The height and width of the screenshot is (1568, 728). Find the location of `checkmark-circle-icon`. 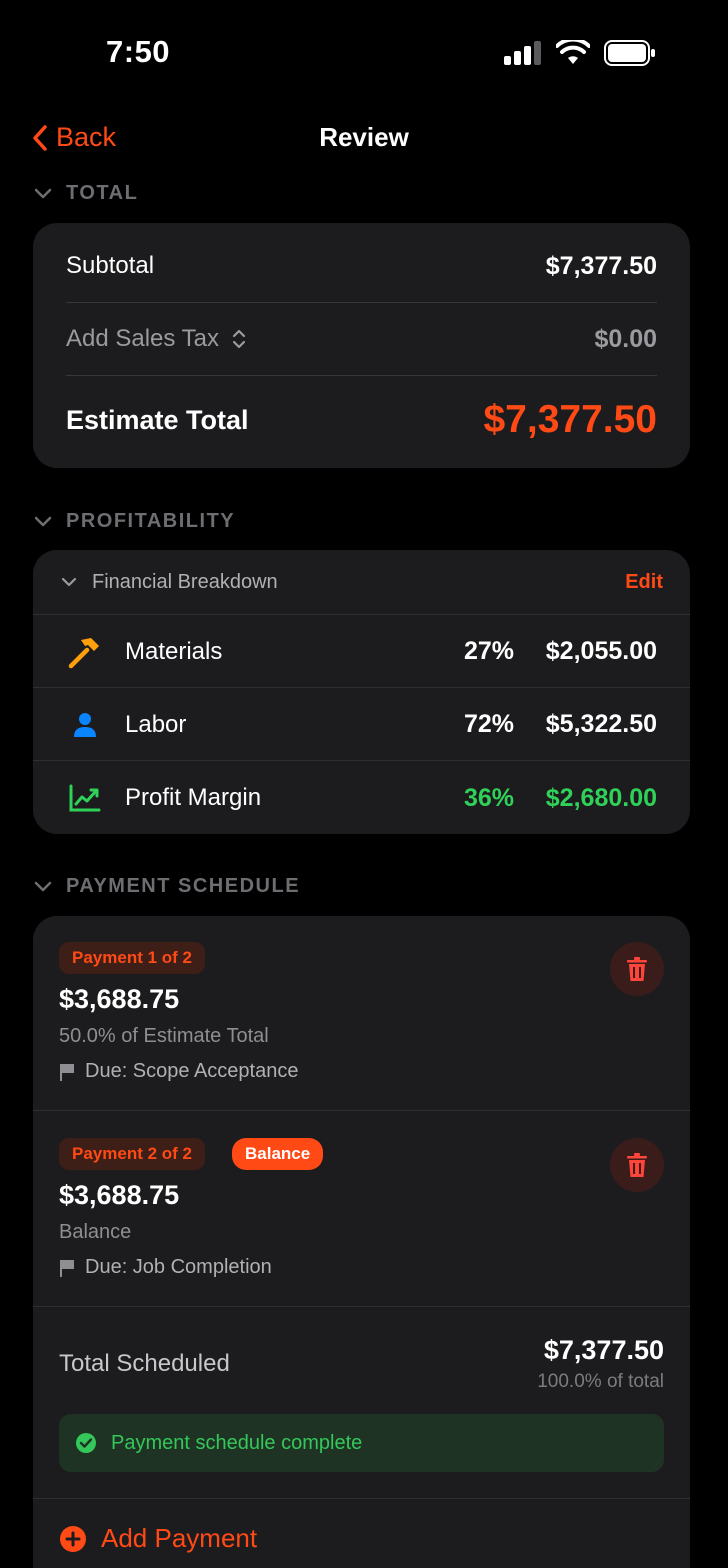

checkmark-circle-icon is located at coordinates (86, 1443).